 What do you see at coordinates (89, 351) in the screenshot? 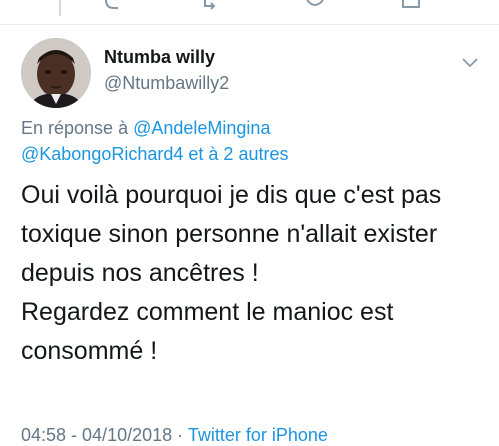
I see `tweet-text-line: consommé !` at bounding box center [89, 351].